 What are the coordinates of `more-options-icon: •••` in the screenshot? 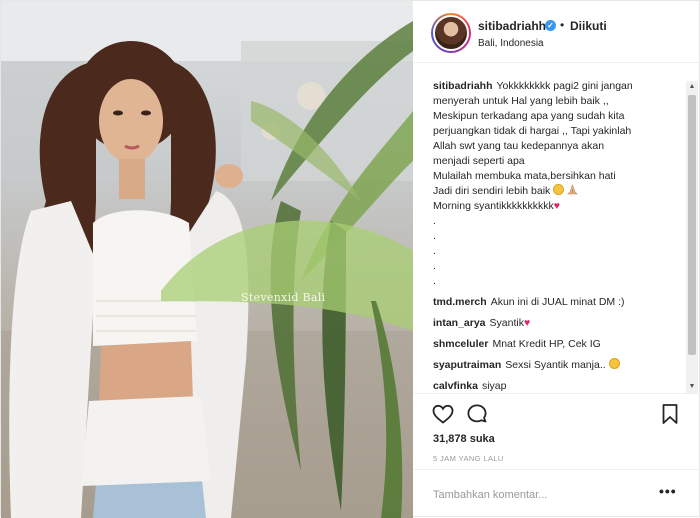 It's located at (668, 491).